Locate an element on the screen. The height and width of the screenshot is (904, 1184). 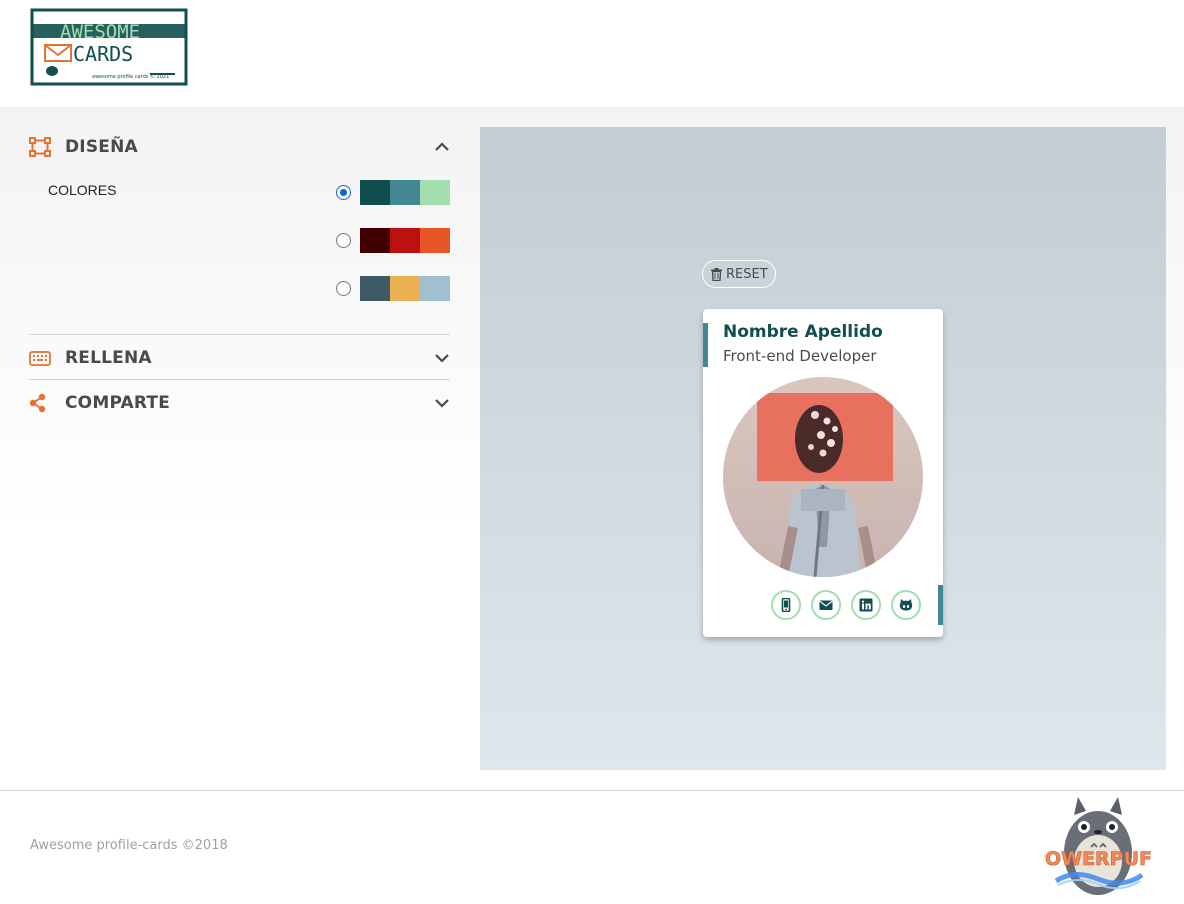
palette-1-radio is located at coordinates (343, 192).